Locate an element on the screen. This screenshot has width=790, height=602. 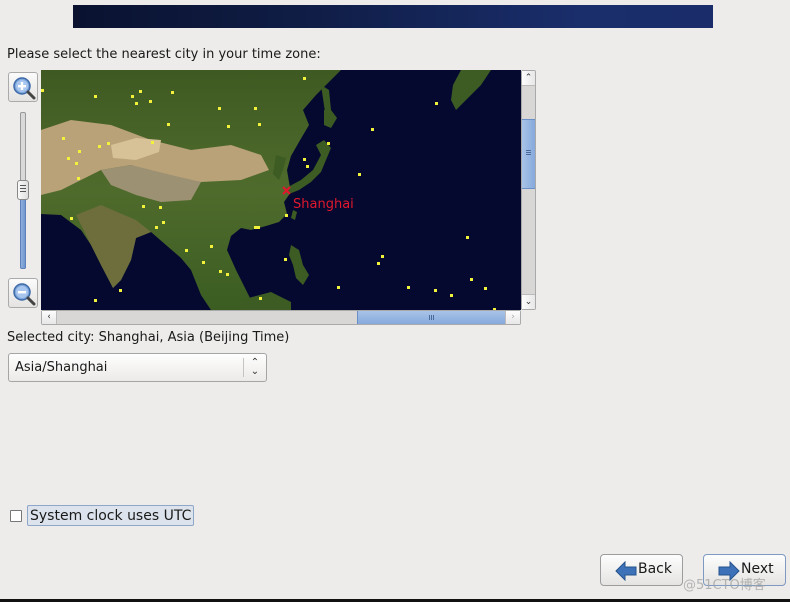
utc-checkbox is located at coordinates (16, 516).